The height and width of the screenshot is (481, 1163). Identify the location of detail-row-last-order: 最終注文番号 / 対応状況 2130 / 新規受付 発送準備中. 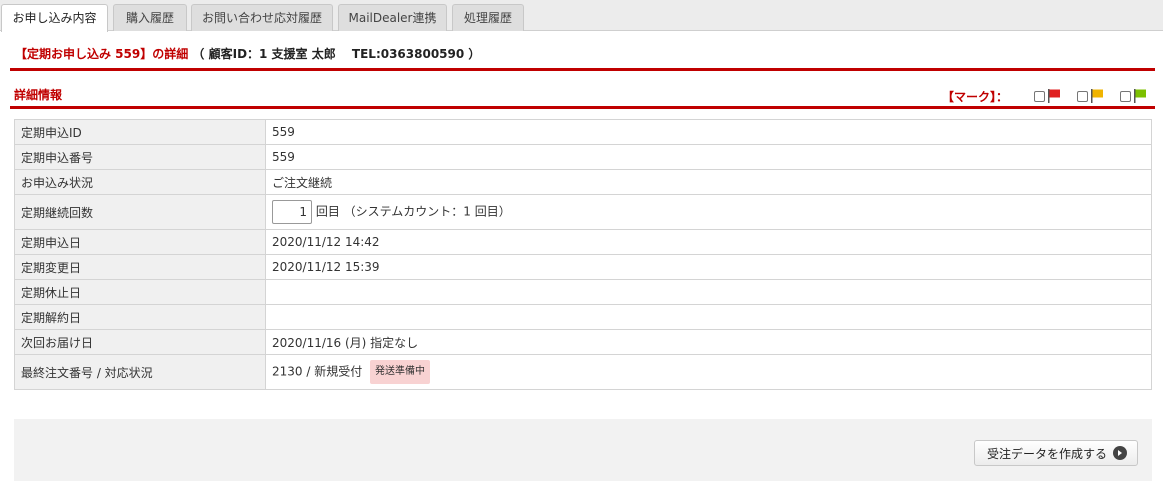
(583, 372).